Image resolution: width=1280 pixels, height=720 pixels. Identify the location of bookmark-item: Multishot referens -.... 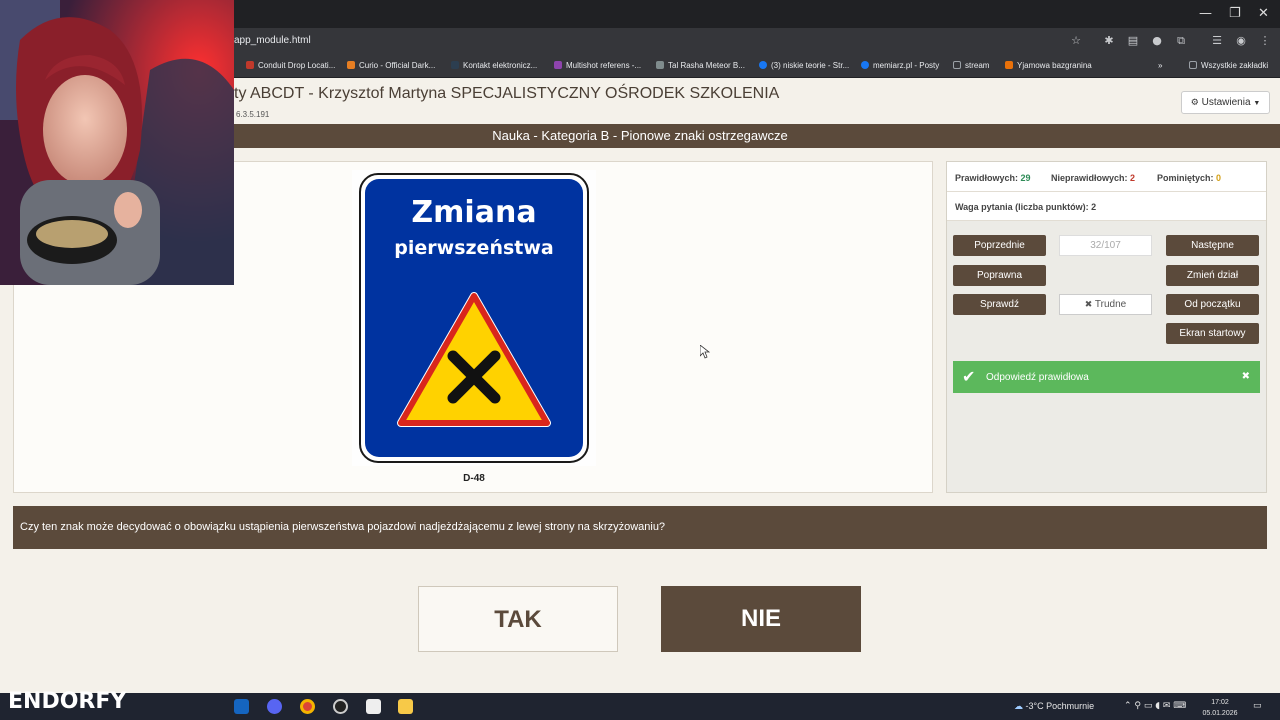
(597, 65).